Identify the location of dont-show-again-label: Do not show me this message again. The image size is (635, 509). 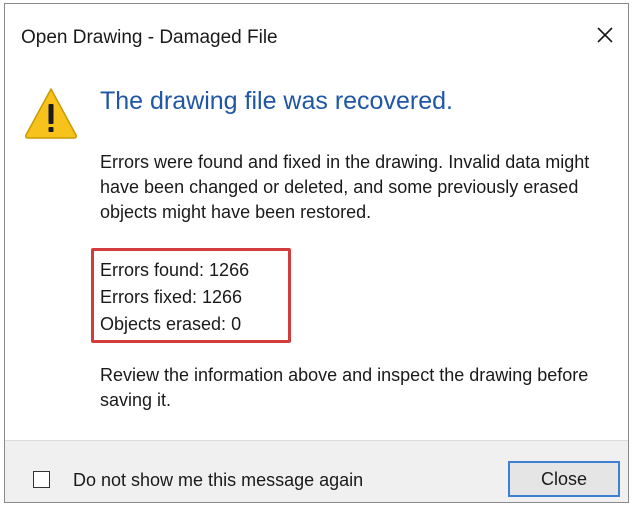
(218, 480).